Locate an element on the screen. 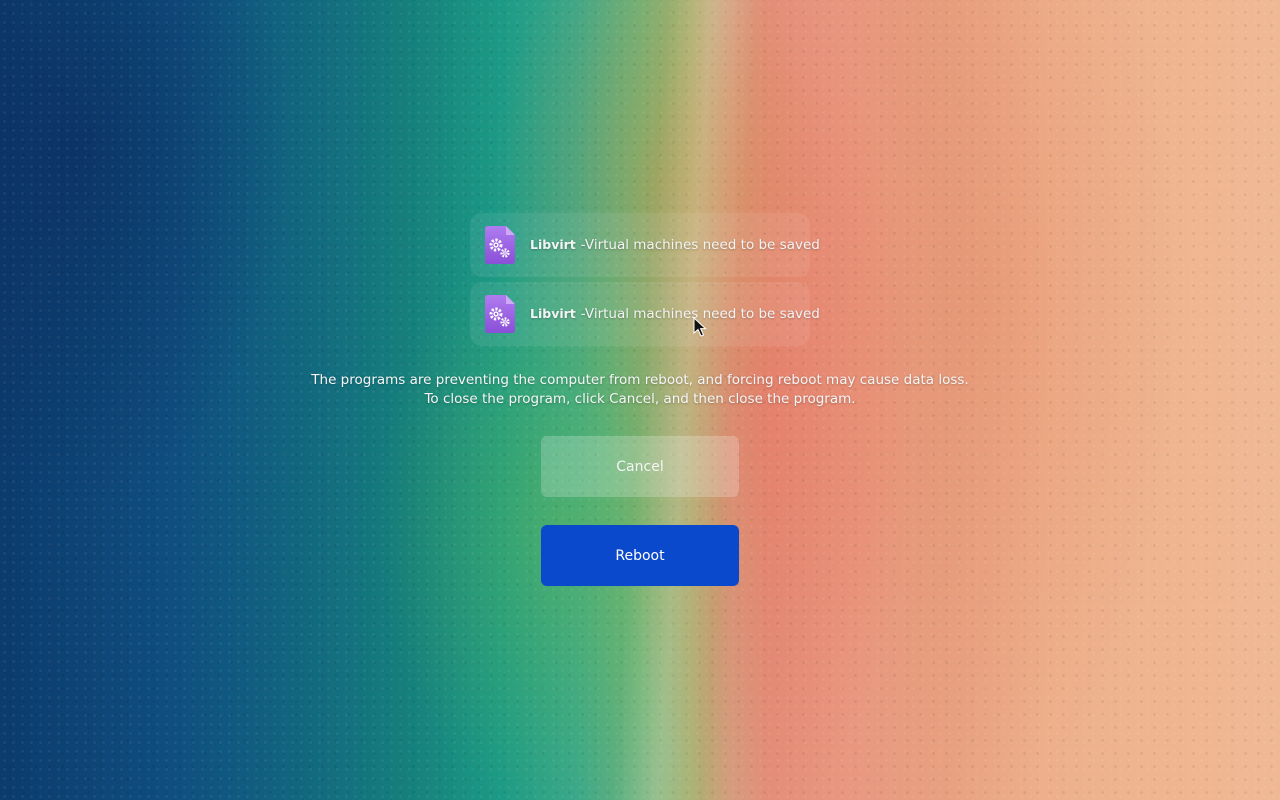 The width and height of the screenshot is (1280, 800). cancel-button: Cancel is located at coordinates (640, 466).